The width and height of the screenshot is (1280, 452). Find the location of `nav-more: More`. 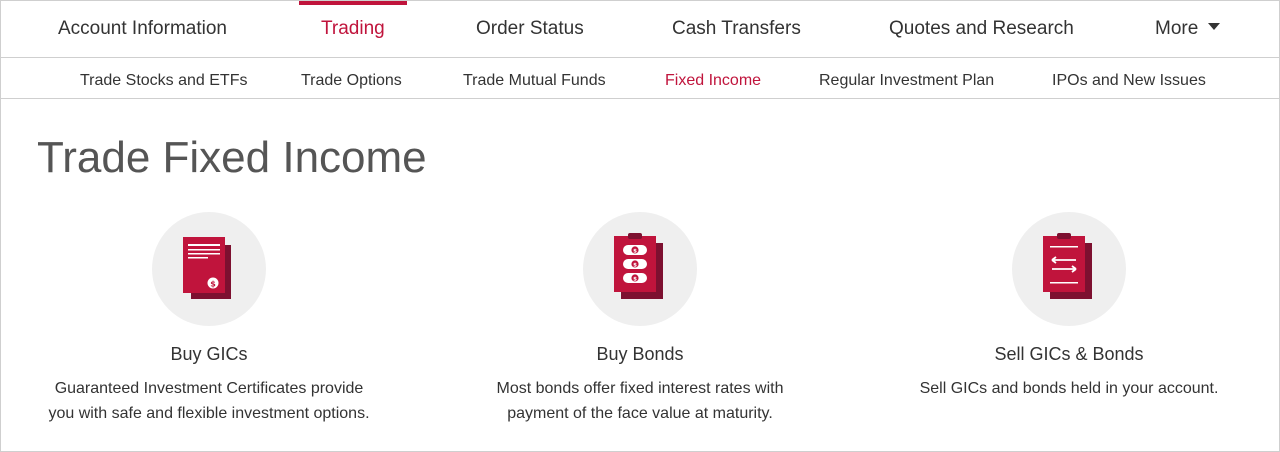

nav-more: More is located at coordinates (1188, 29).